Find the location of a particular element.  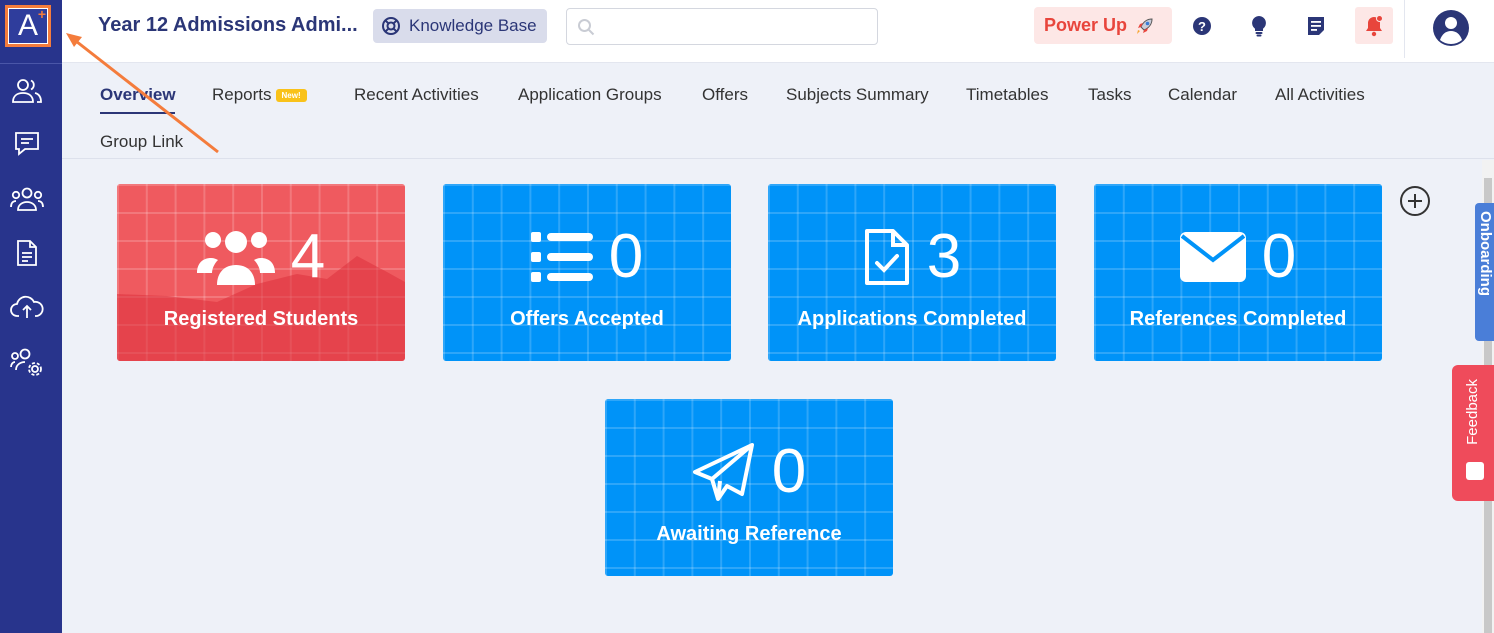

logo-letter: A is located at coordinates (27, 25).